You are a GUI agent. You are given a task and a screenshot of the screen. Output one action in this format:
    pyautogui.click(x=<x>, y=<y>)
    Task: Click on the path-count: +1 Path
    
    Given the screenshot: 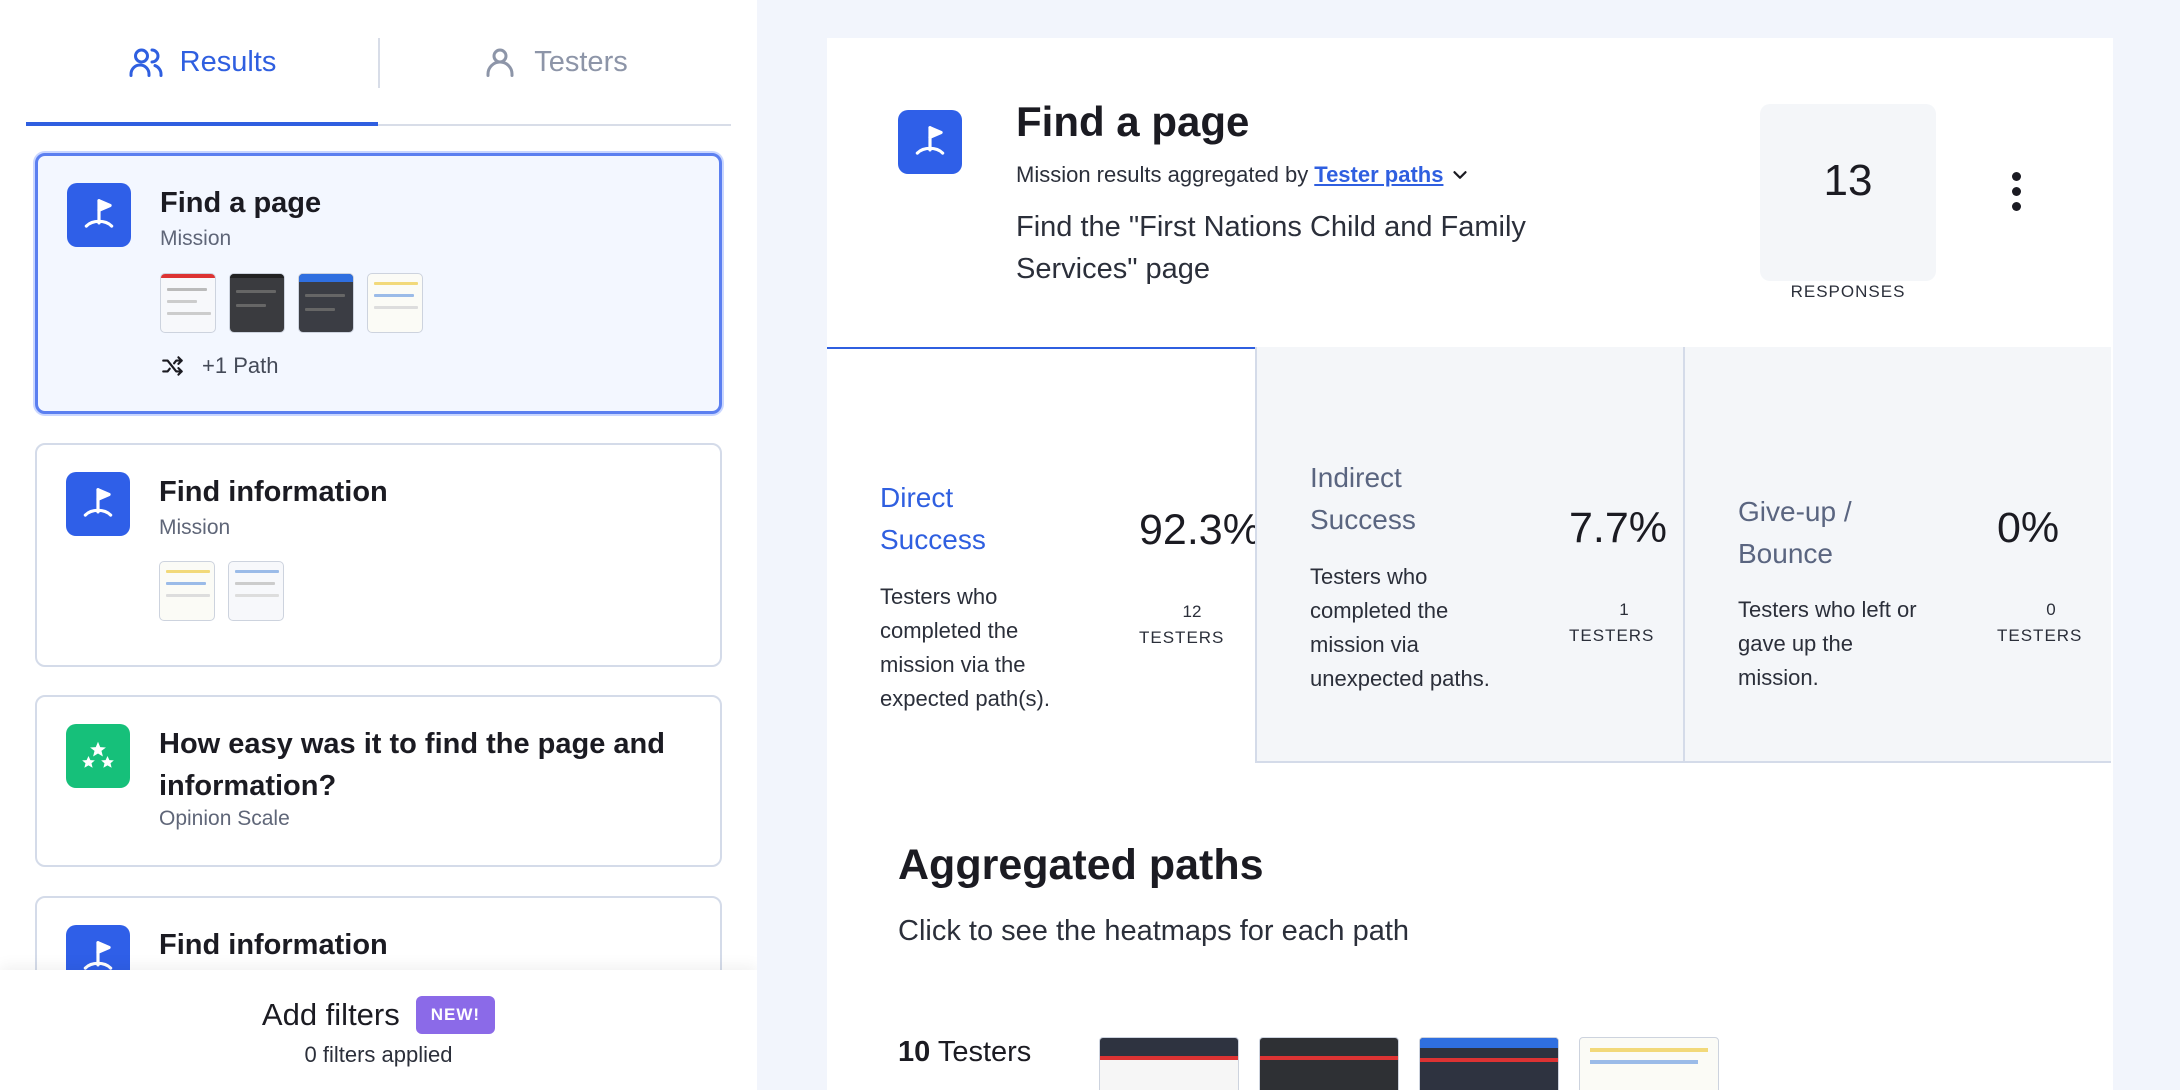 What is the action you would take?
    pyautogui.click(x=219, y=366)
    